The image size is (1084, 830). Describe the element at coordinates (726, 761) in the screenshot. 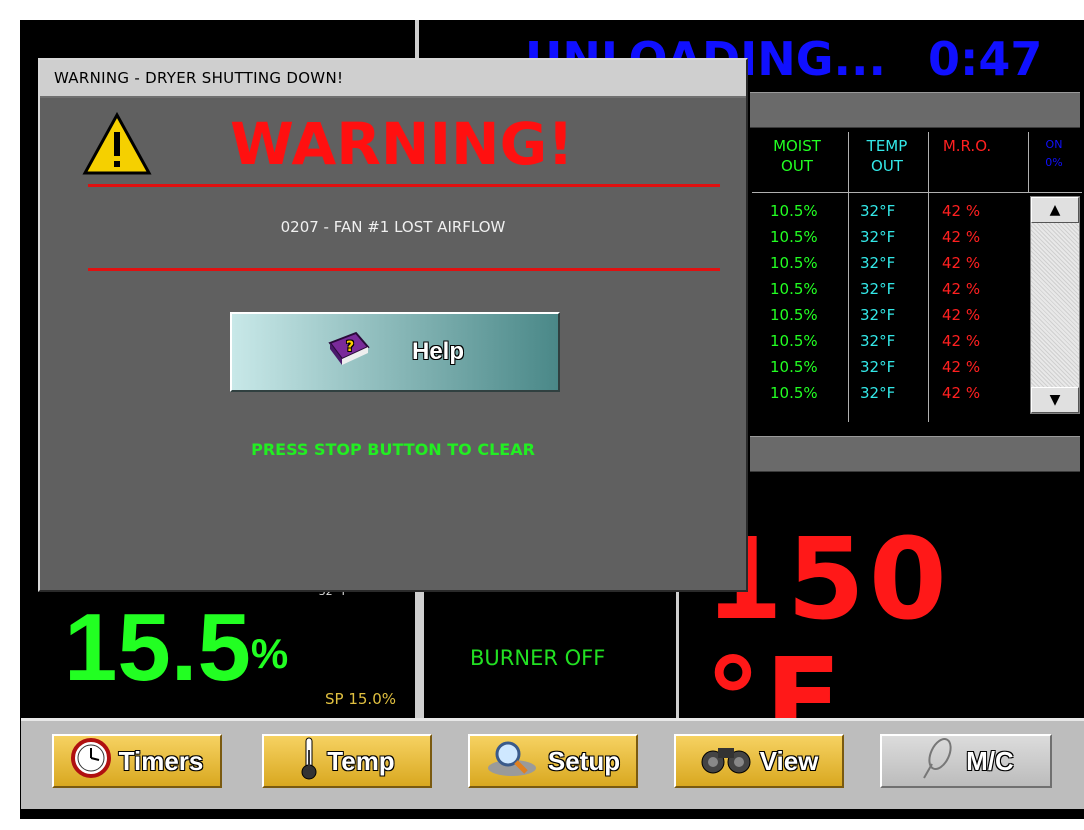

I see `binoculars-icon` at that location.